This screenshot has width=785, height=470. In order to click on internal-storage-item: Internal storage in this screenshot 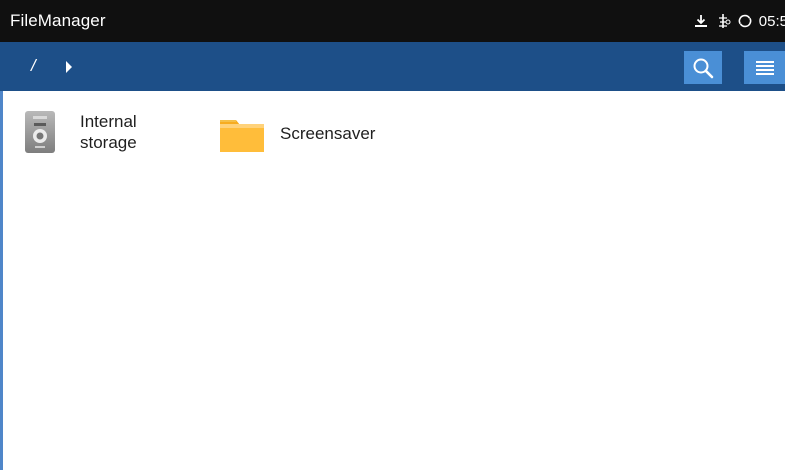, I will do `click(96, 132)`.